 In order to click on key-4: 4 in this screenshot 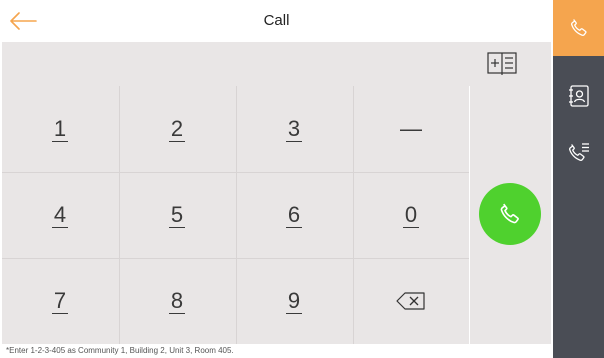, I will do `click(60, 215)`.